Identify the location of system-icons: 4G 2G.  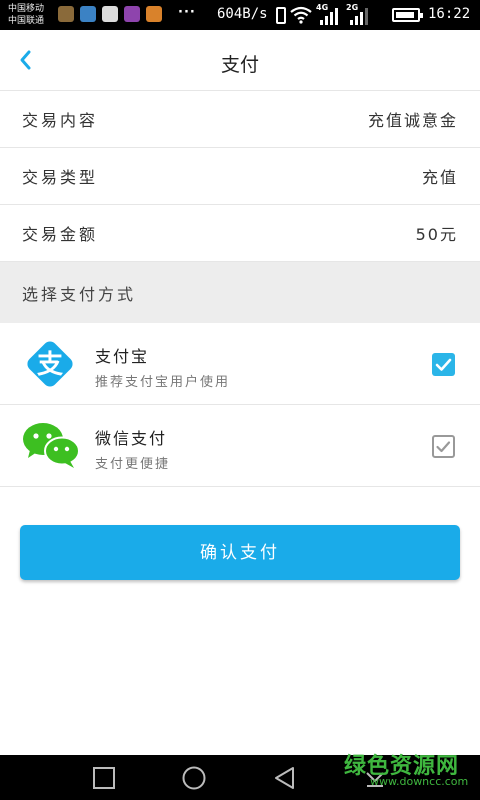
(324, 14).